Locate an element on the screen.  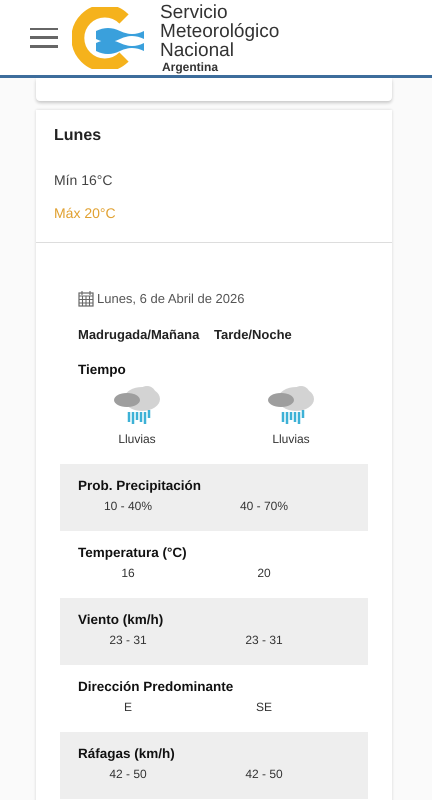
row-label: Viento (km/h) is located at coordinates (121, 620).